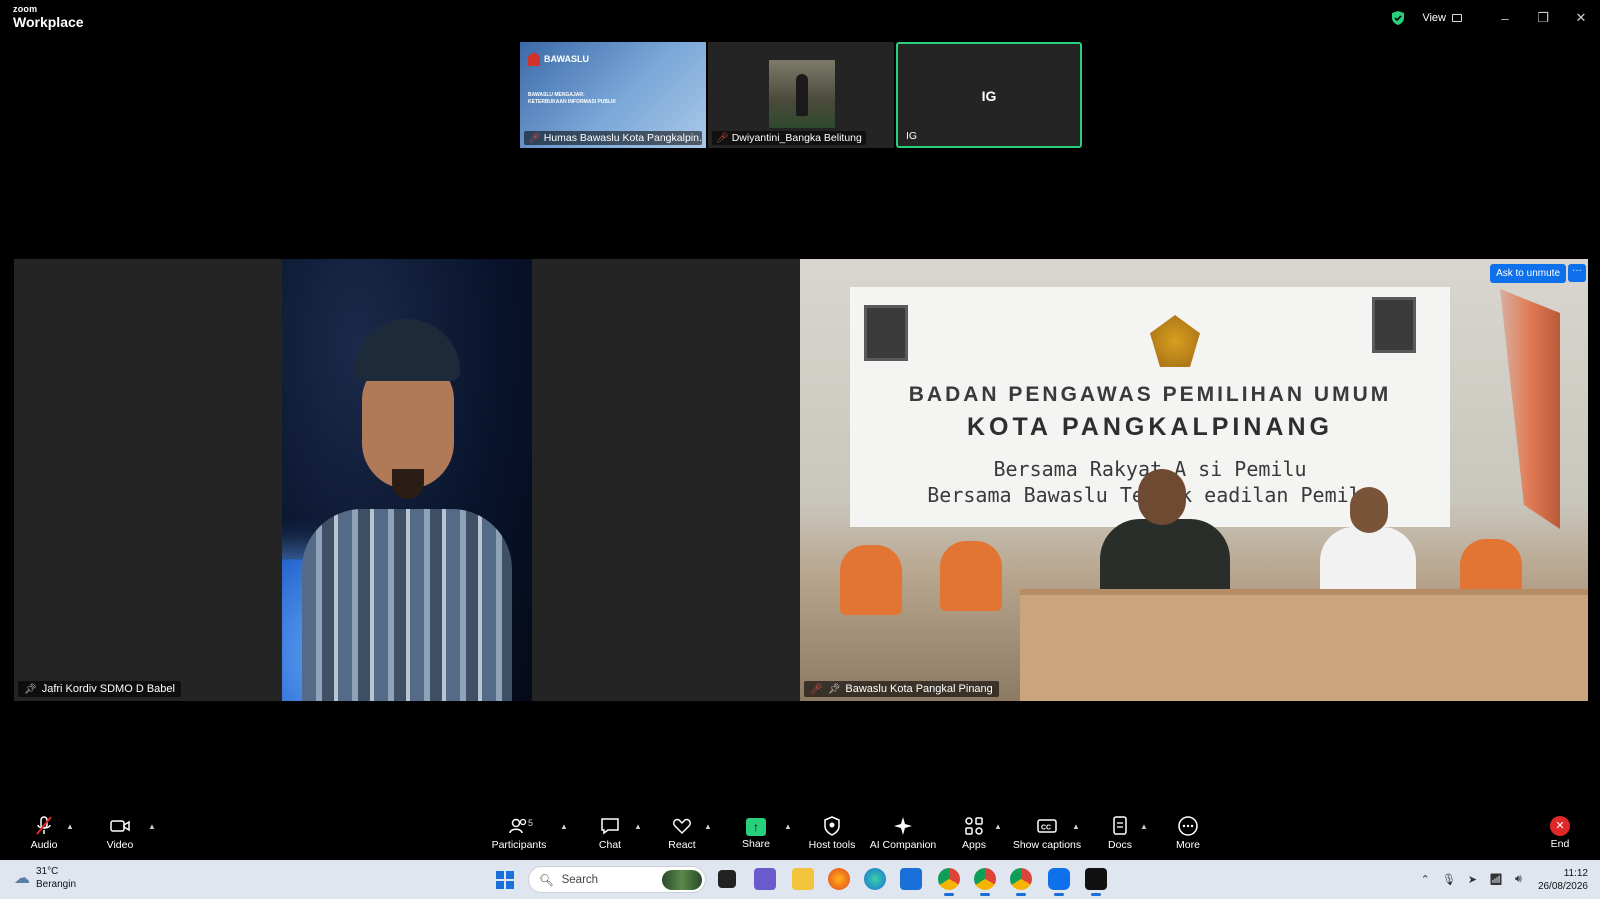 This screenshot has height=899, width=1600. I want to click on end-meeting-button: ✕ End, so click(1560, 833).